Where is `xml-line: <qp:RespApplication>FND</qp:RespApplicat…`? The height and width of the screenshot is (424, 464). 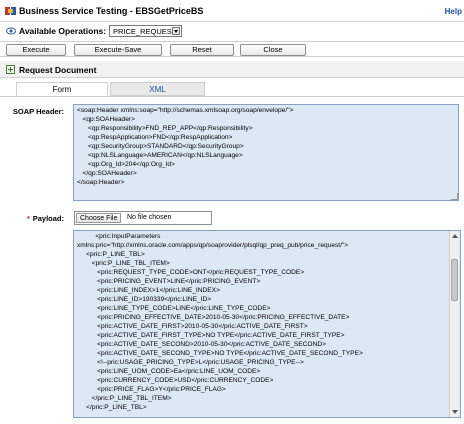 xml-line: <qp:RespApplication>FND</qp:RespApplicat… is located at coordinates (155, 137).